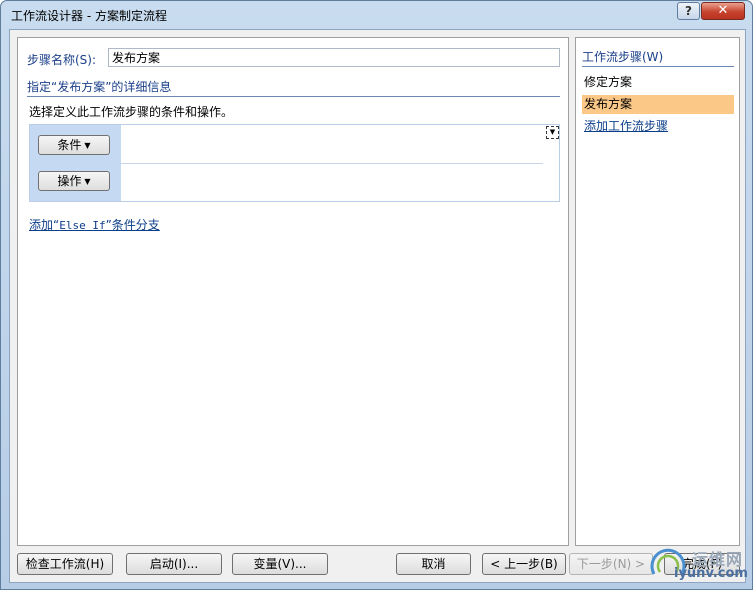 Image resolution: width=753 pixels, height=590 pixels. I want to click on conditions-dropdown-button: 条件 ▼, so click(74, 145).